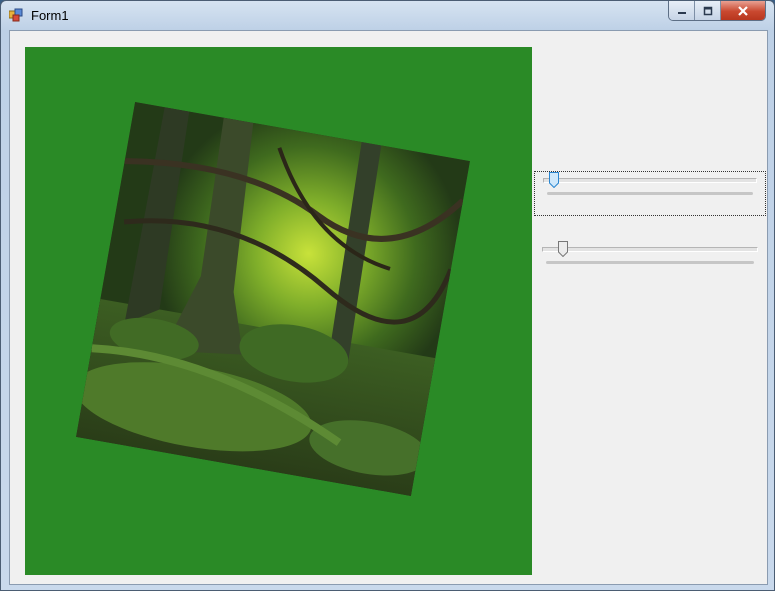 This screenshot has width=775, height=591. I want to click on maximize-icon, so click(707, 10).